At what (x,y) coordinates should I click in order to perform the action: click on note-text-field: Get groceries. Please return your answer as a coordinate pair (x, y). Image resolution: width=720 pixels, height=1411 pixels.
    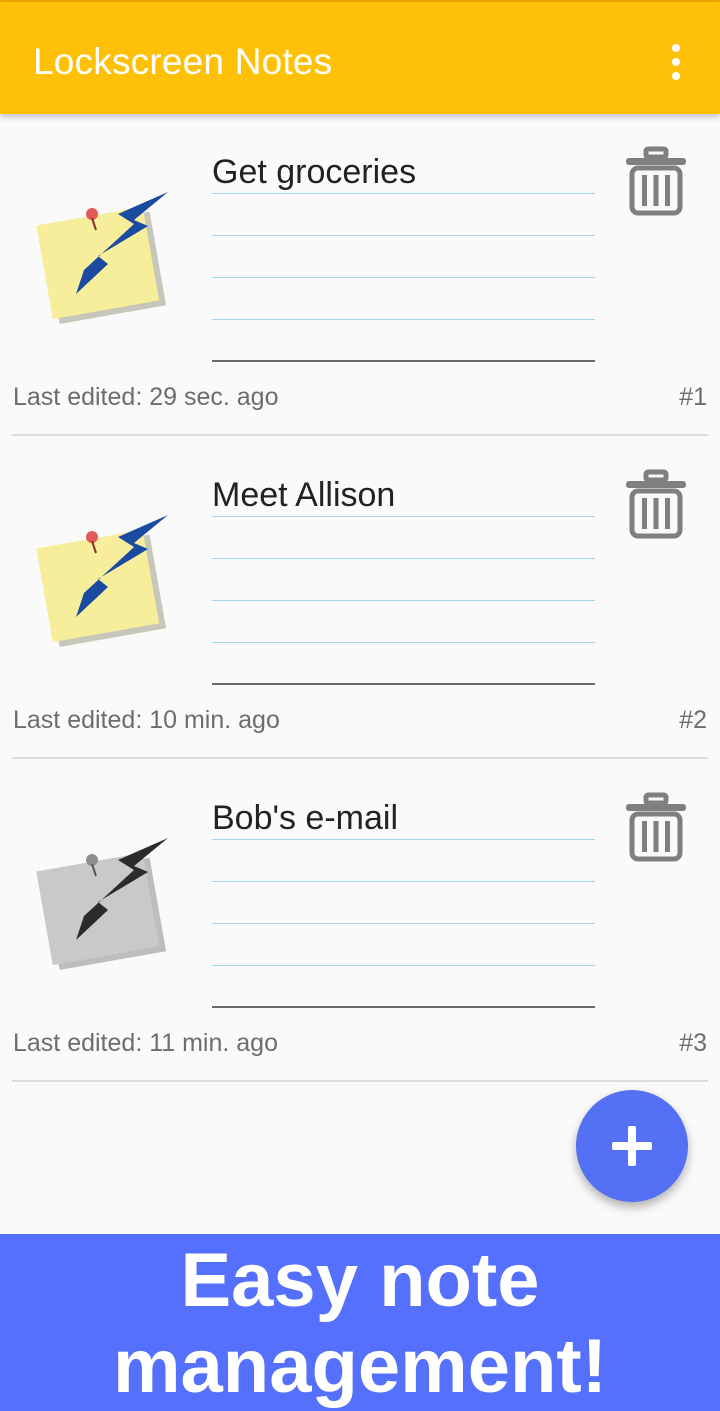
    Looking at the image, I should click on (403, 257).